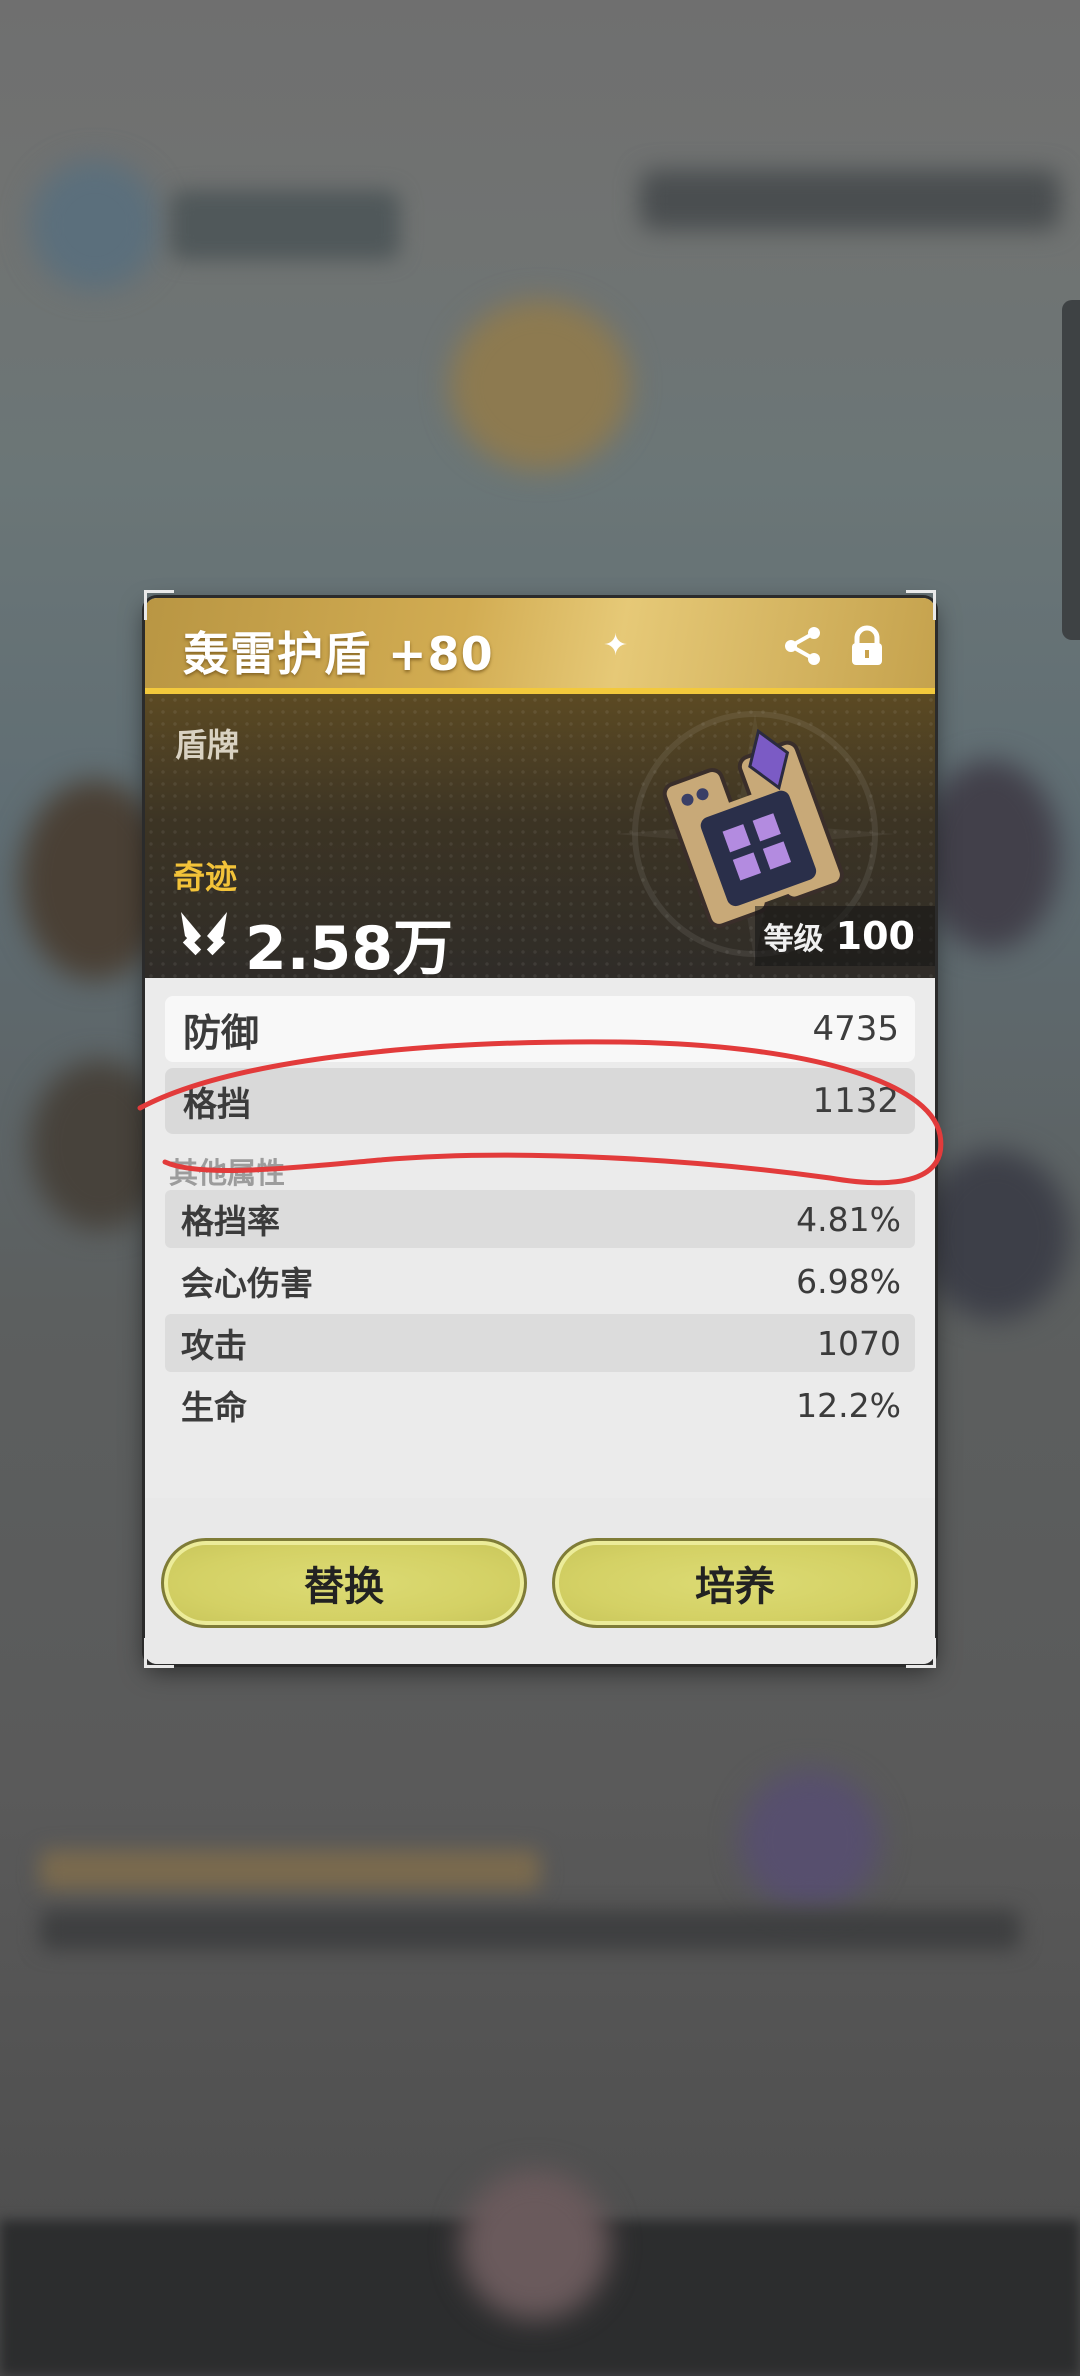  I want to click on background-character-right, so click(990, 855).